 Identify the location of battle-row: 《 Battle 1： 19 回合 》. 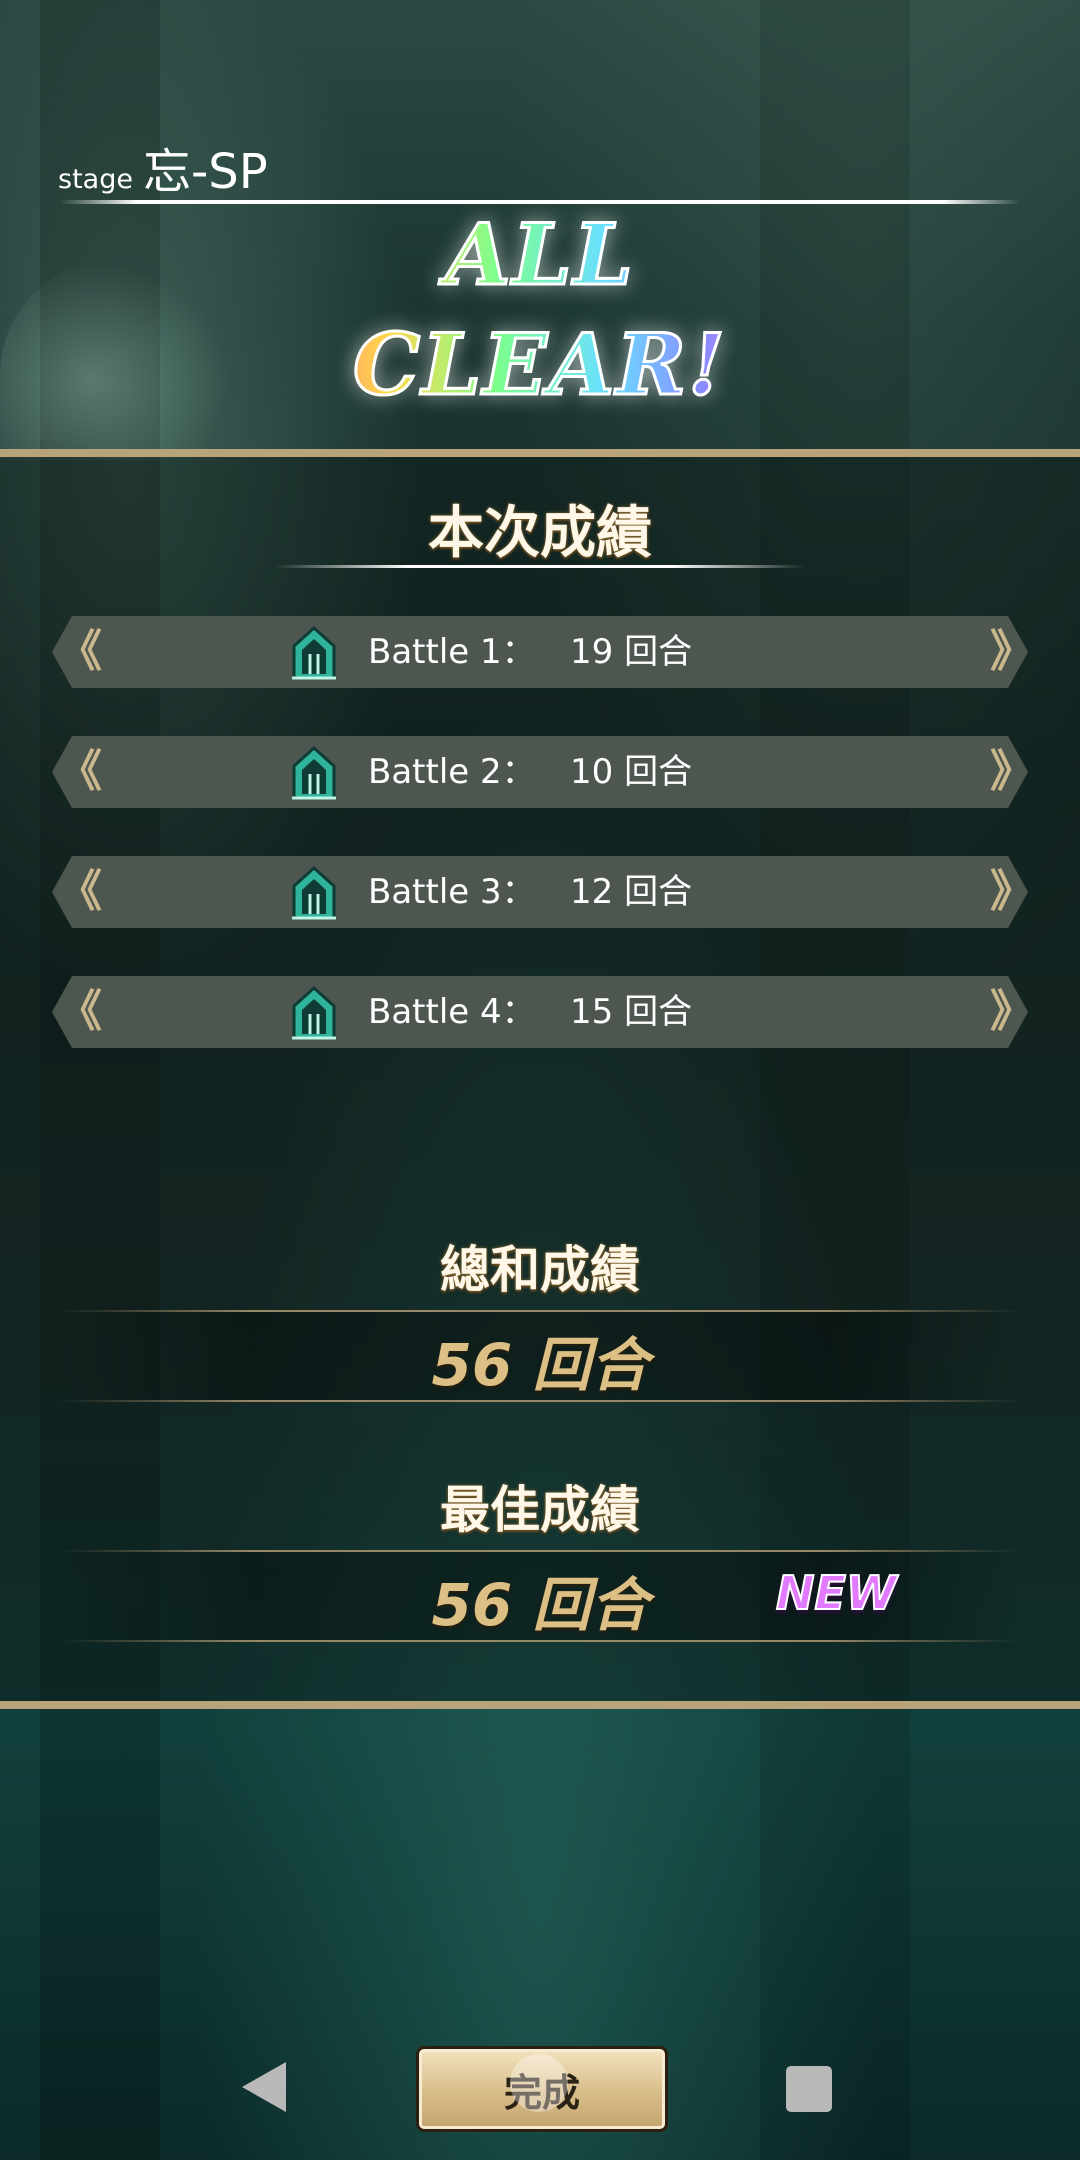
(540, 652).